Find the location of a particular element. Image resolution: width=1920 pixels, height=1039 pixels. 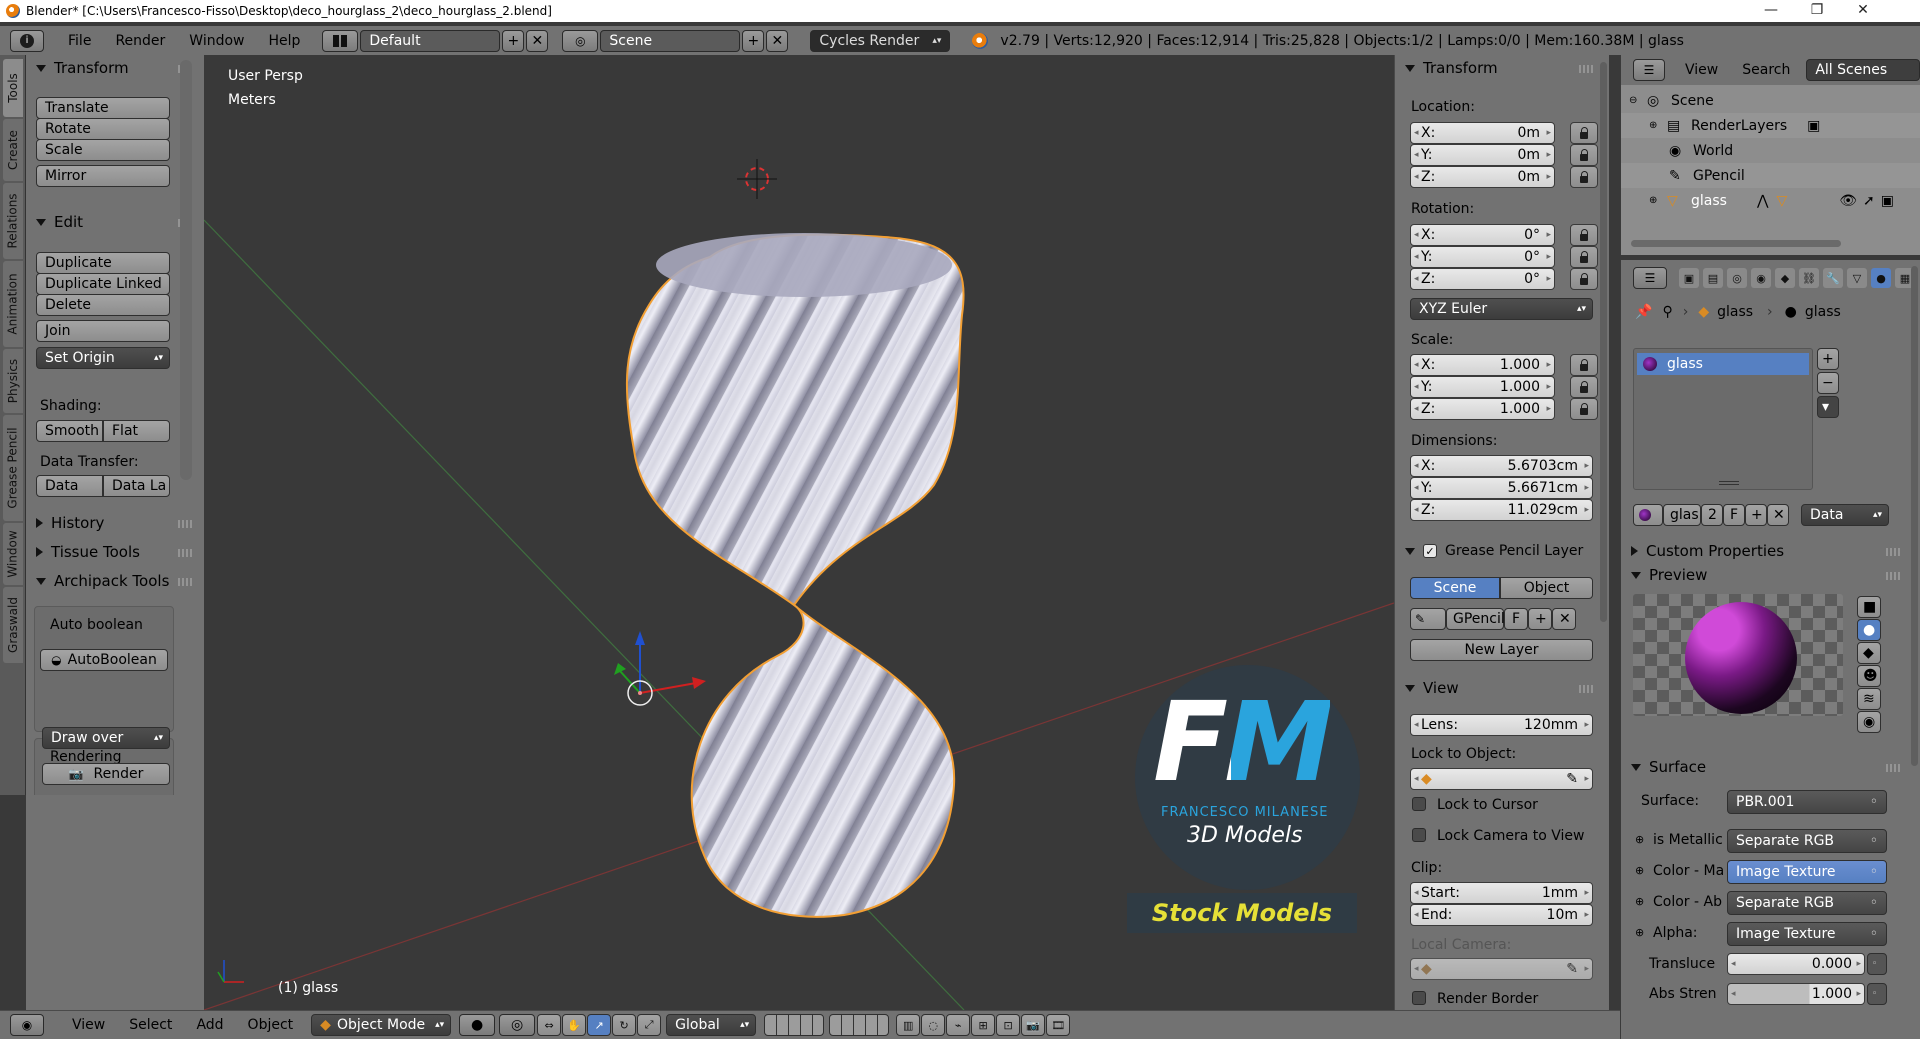

expand-icon: ⊕ is located at coordinates (1655, 200).